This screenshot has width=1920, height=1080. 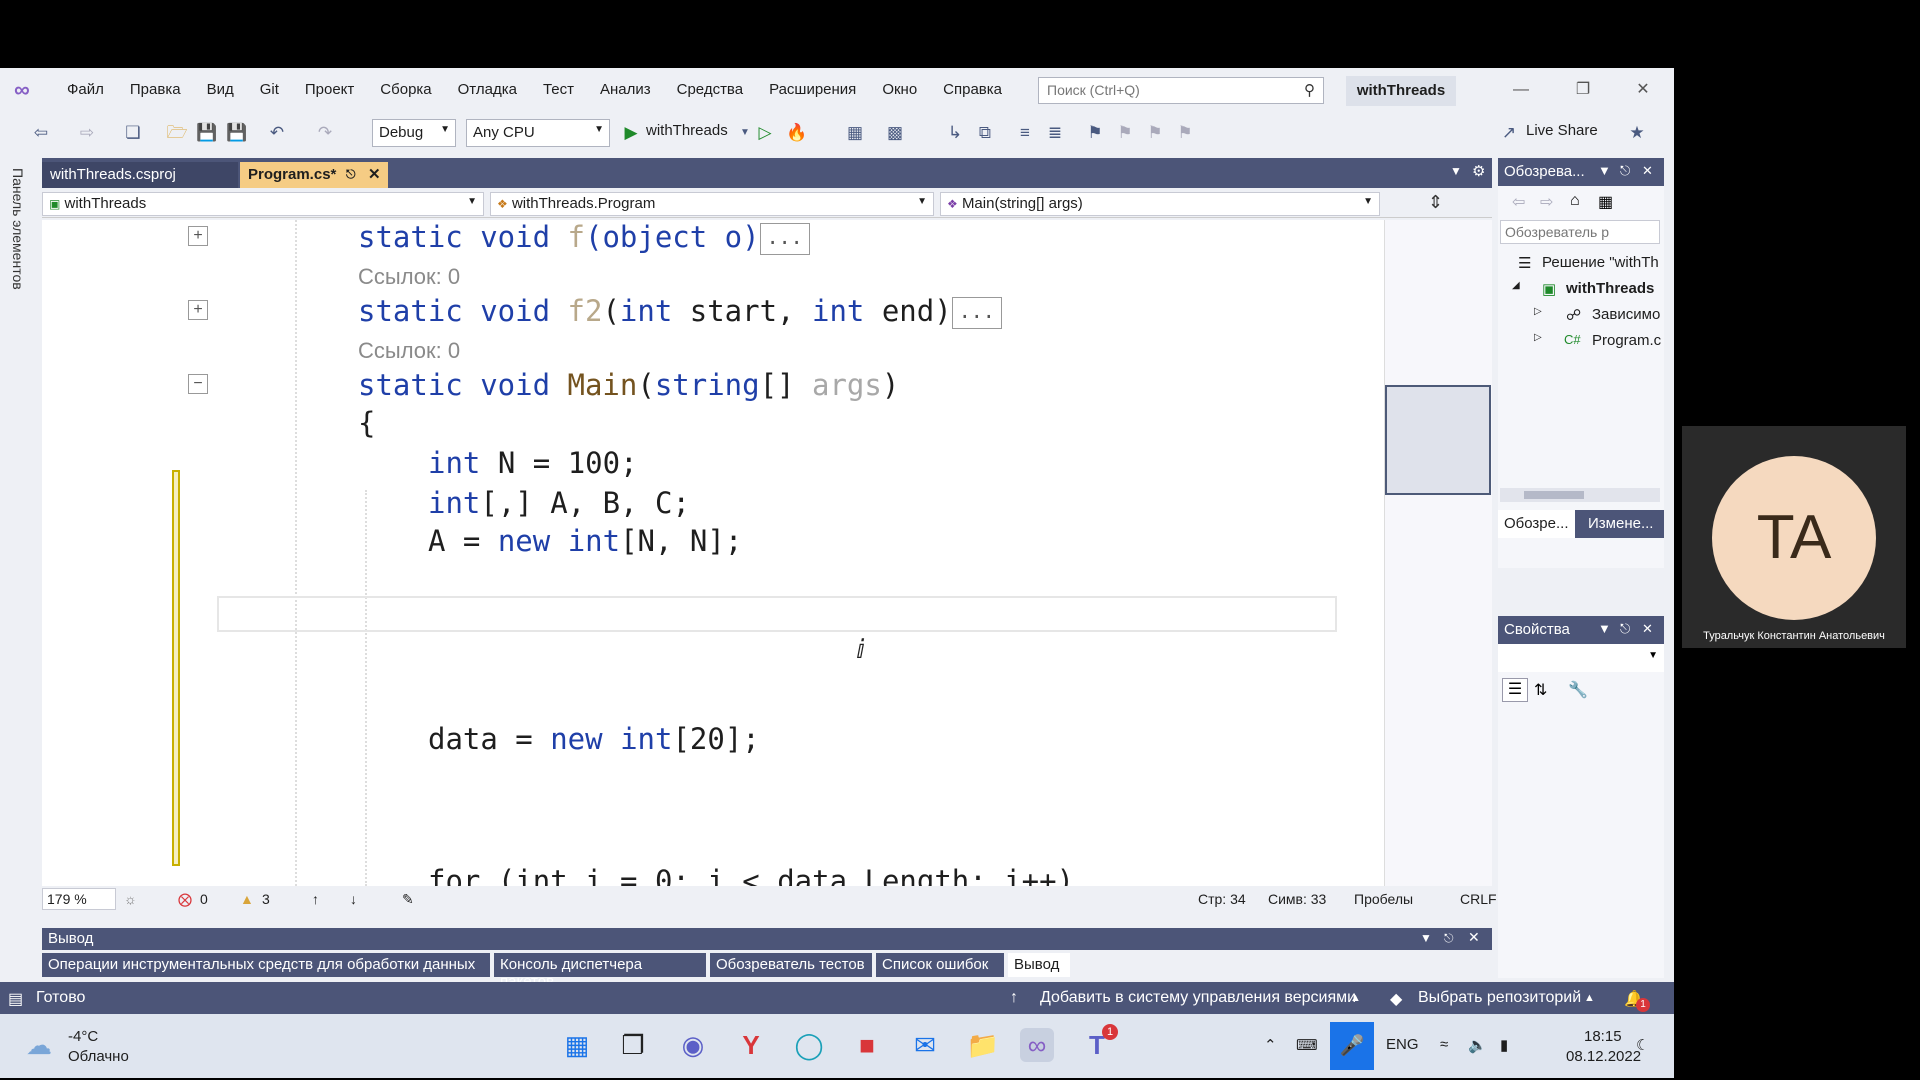 I want to click on menu-edit: Правка, so click(x=155, y=90).